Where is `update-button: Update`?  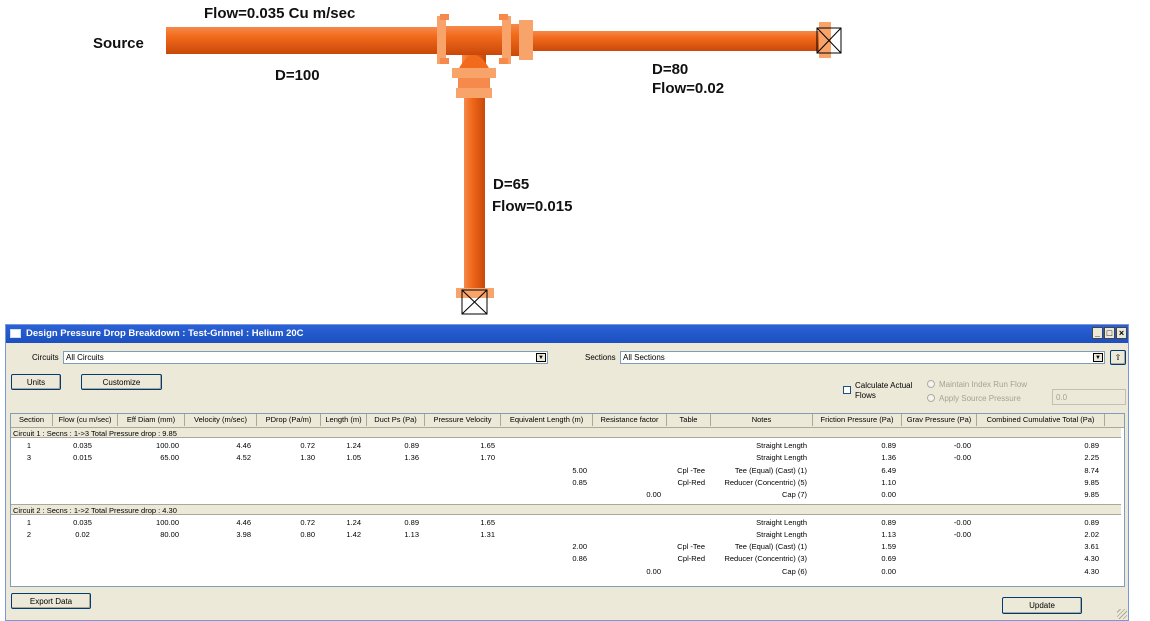 update-button: Update is located at coordinates (1042, 605).